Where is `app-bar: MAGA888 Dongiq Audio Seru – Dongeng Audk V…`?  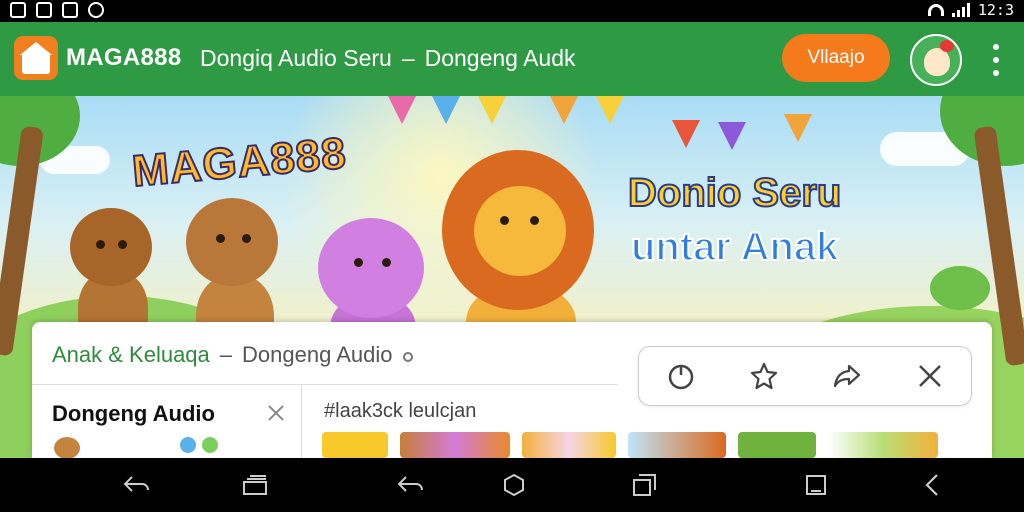 app-bar: MAGA888 Dongiq Audio Seru – Dongeng Audk V… is located at coordinates (512, 59).